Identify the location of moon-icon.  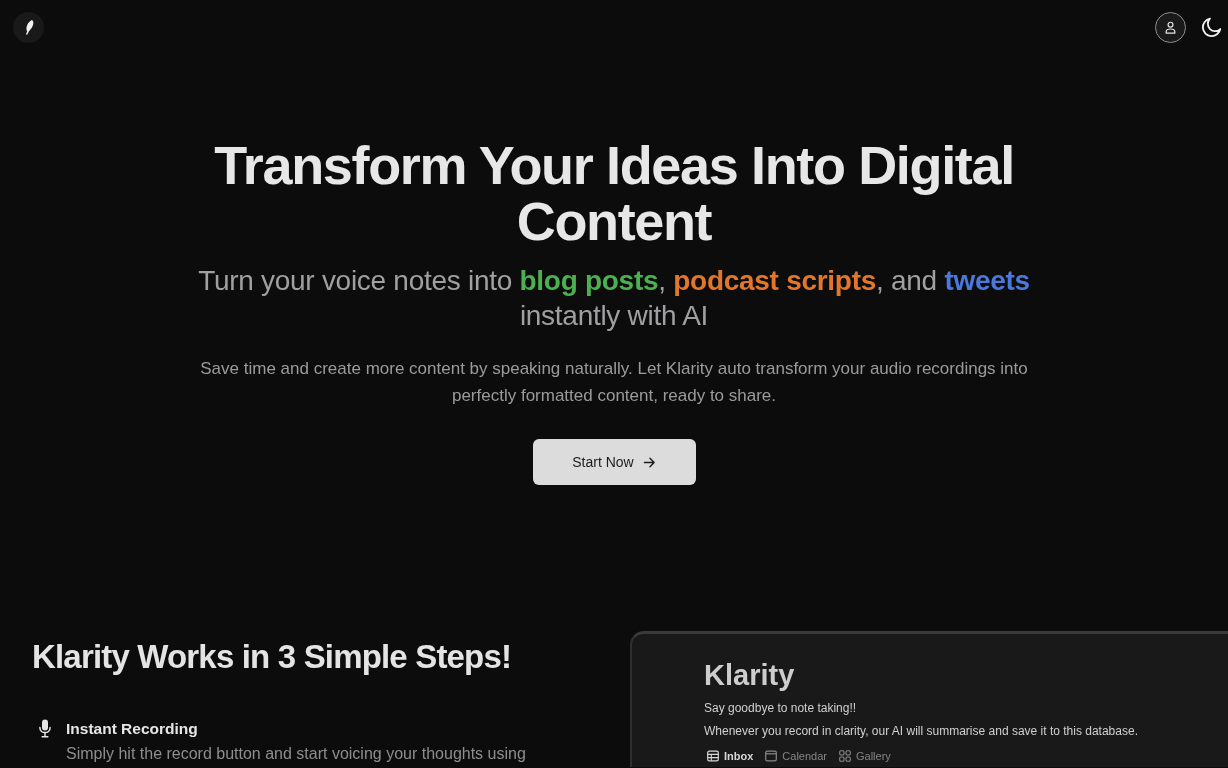
(1211, 27).